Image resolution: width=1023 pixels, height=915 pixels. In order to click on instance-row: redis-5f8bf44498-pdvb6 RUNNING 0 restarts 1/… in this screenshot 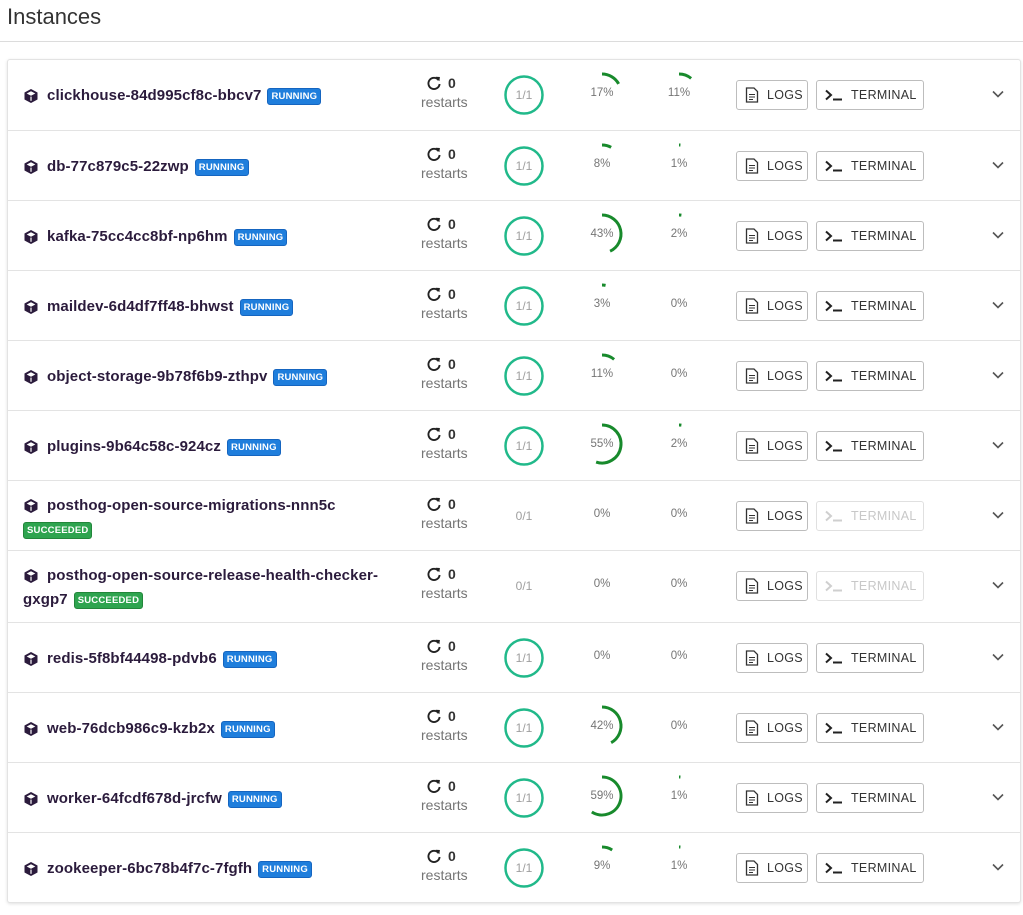, I will do `click(514, 657)`.